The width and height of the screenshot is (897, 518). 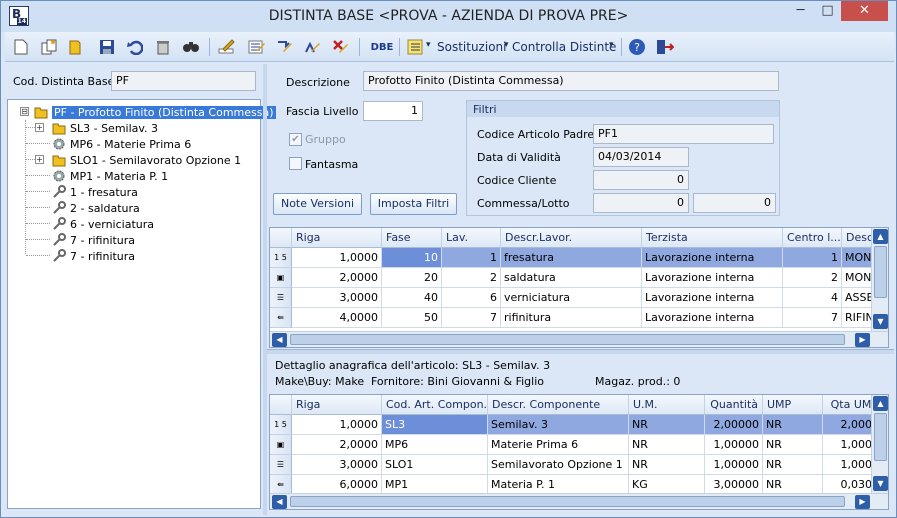 I want to click on close-button: ✕, so click(x=864, y=11).